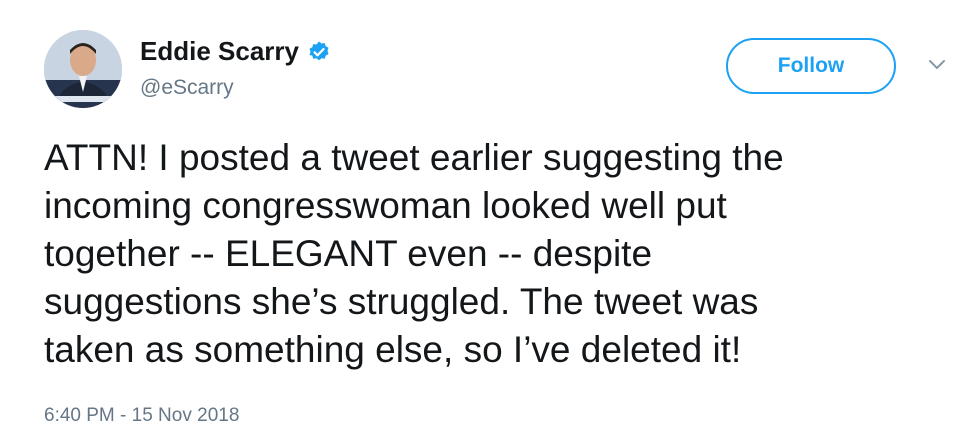 This screenshot has height=445, width=980. I want to click on verified-badge-icon, so click(319, 52).